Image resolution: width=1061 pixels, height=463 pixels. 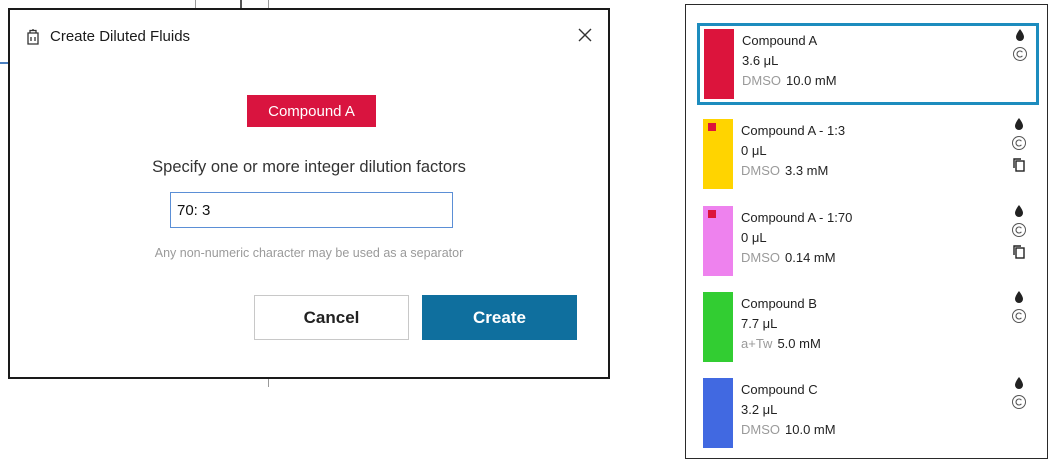 What do you see at coordinates (331, 317) in the screenshot?
I see `cancel-button: Cancel` at bounding box center [331, 317].